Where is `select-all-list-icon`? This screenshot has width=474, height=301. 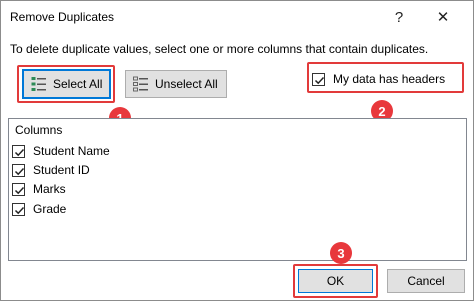
select-all-list-icon is located at coordinates (39, 84).